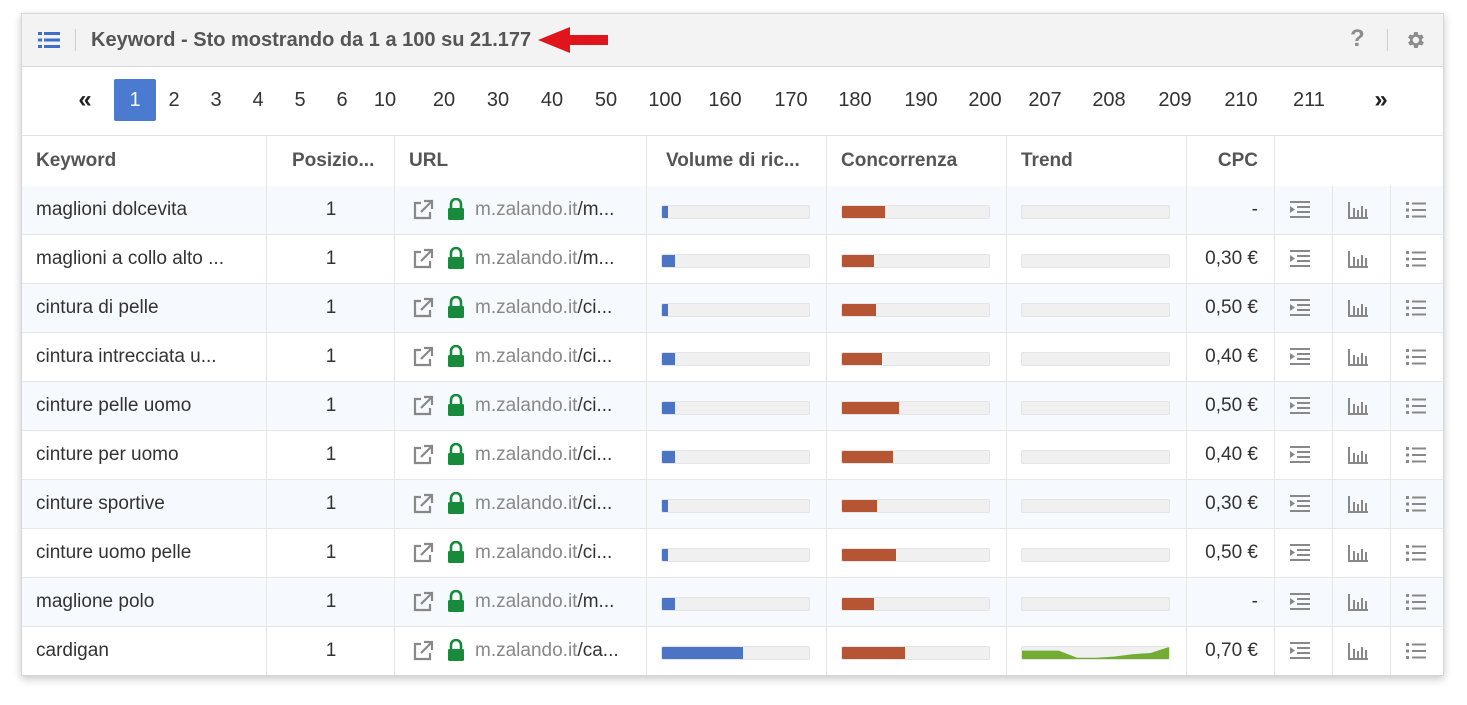 The height and width of the screenshot is (705, 1467). Describe the element at coordinates (791, 100) in the screenshot. I see `page-170-button: 170` at that location.